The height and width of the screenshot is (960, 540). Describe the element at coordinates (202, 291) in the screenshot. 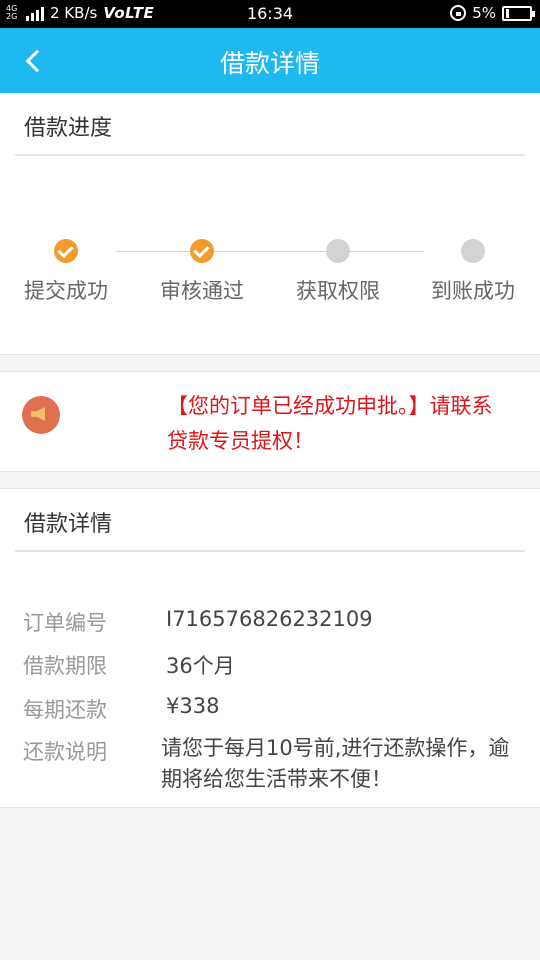

I see `step-label: 审核通过` at that location.